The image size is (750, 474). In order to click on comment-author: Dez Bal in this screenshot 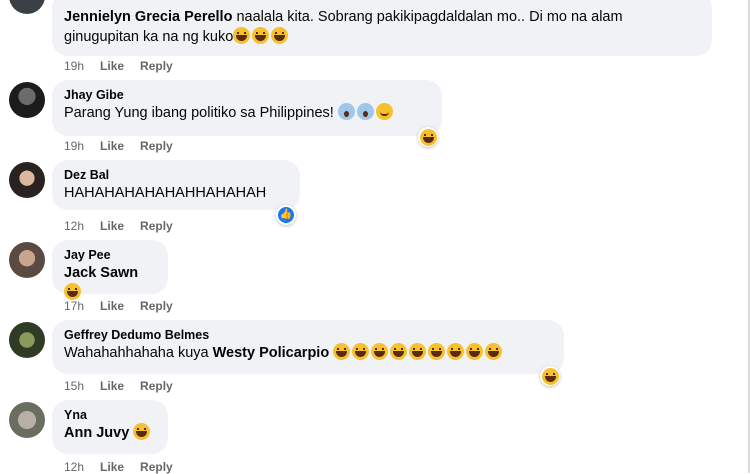, I will do `click(176, 175)`.